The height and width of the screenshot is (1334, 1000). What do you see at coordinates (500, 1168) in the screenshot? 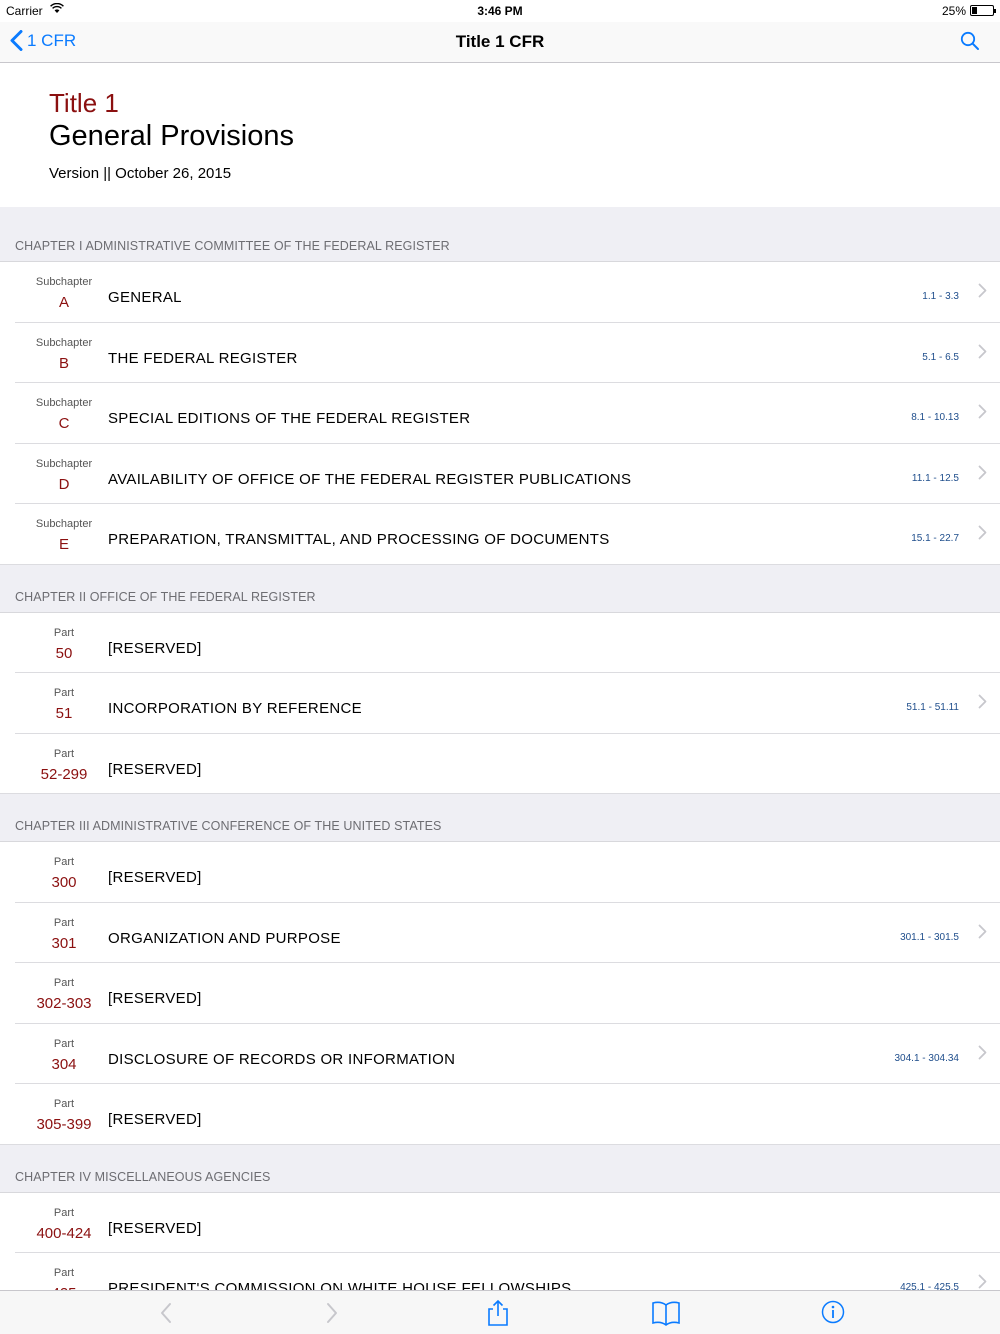
I see `chapter-header: CHAPTER IV MISCELLANEOUS AGENCIES` at bounding box center [500, 1168].